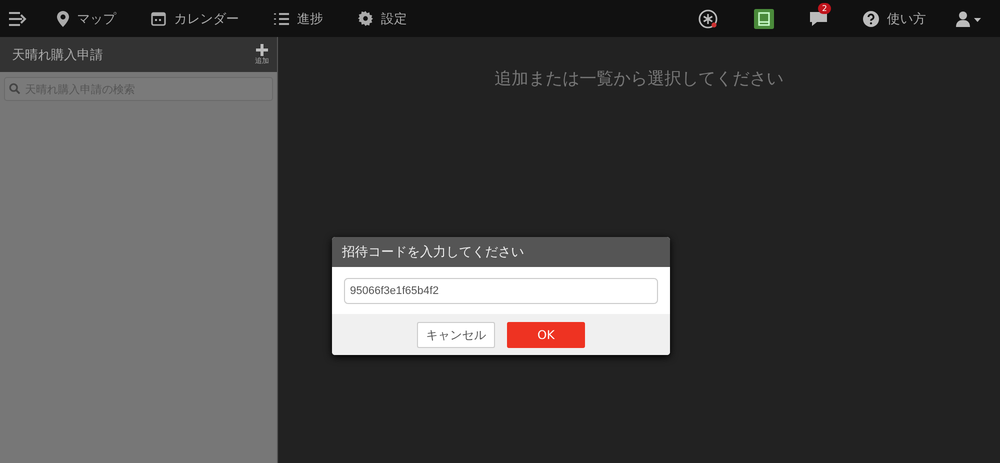  I want to click on nav-link: マップ, so click(86, 19).